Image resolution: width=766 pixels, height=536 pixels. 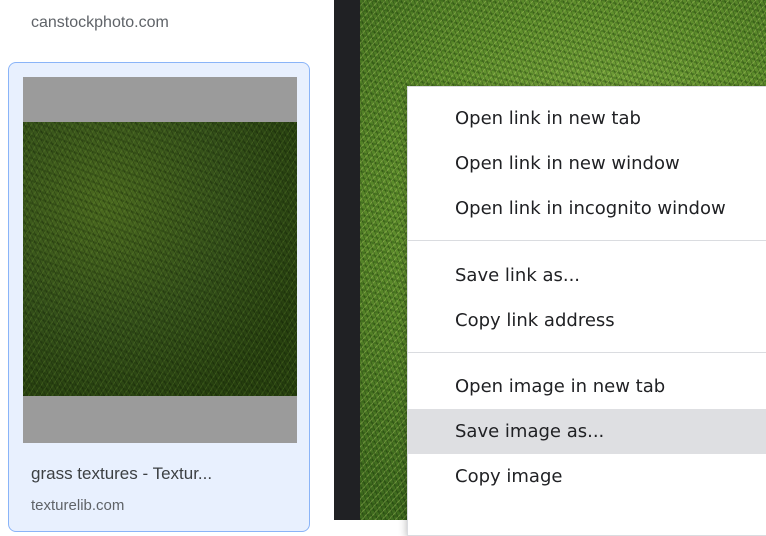 What do you see at coordinates (587, 320) in the screenshot?
I see `menu-item-copy-link-address: Copy link address` at bounding box center [587, 320].